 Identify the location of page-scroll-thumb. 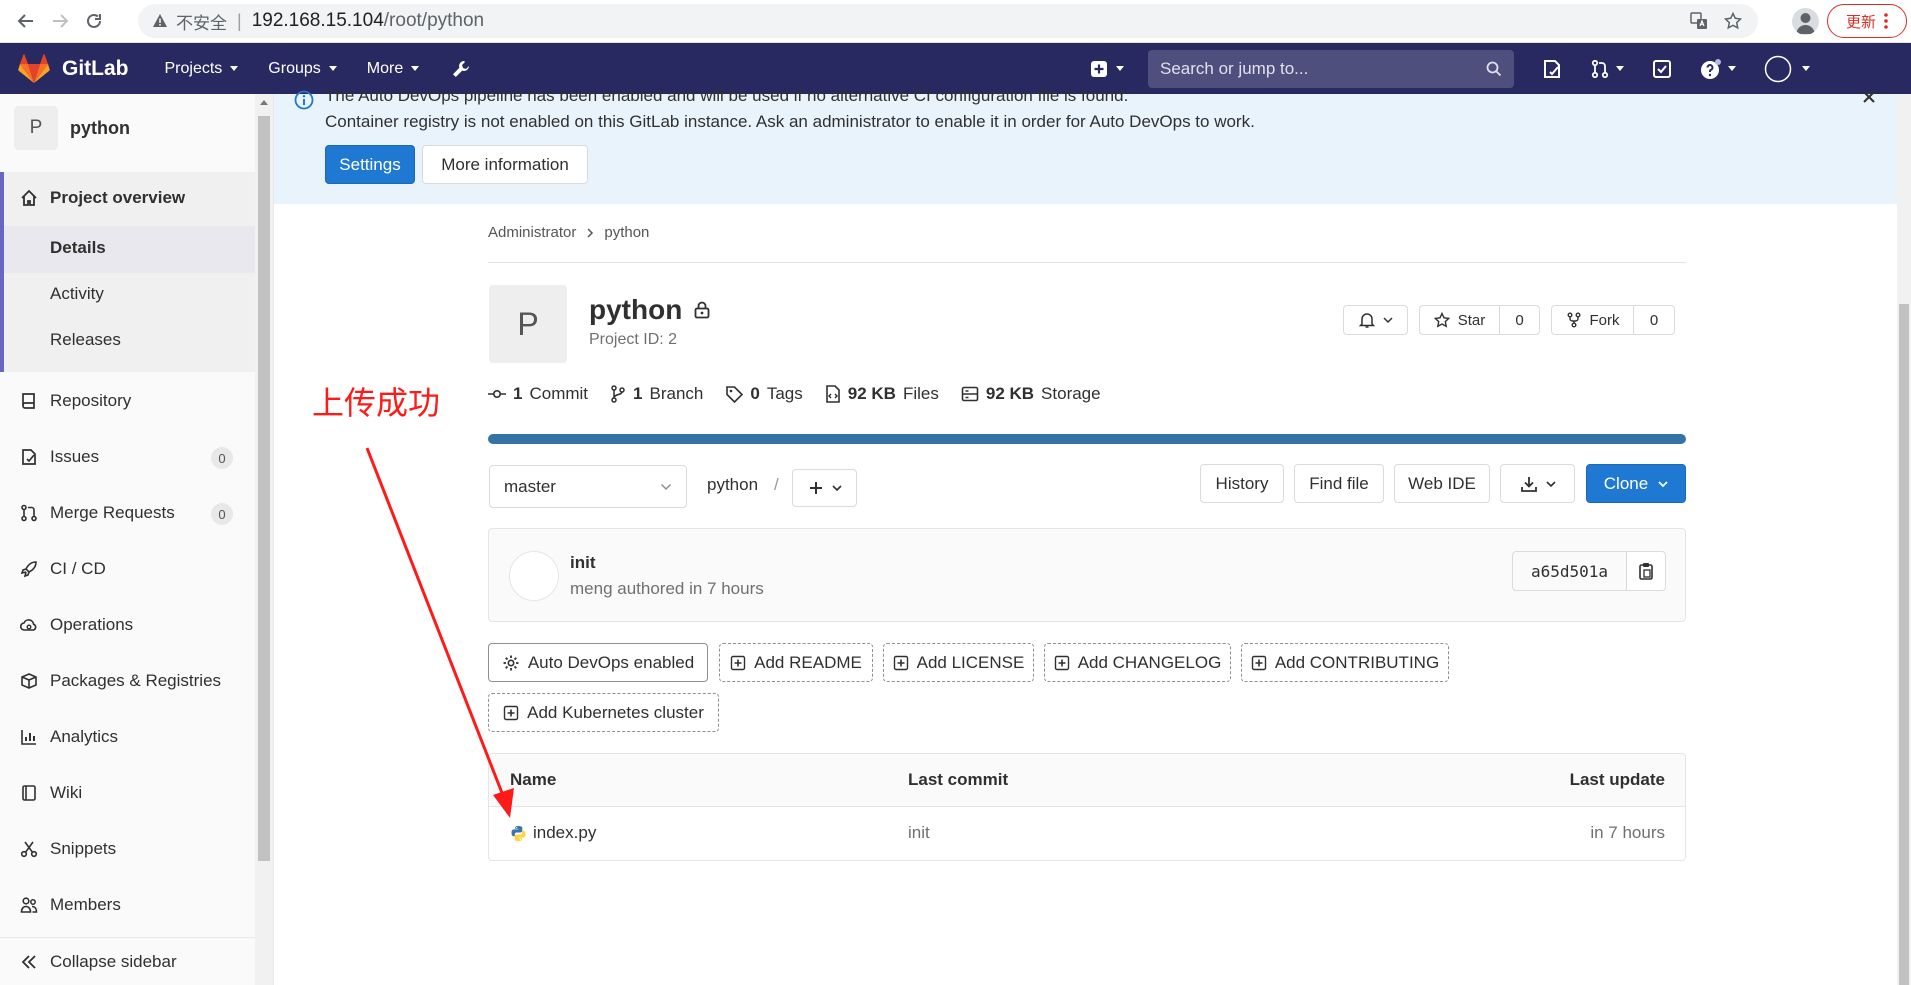
(1904, 644).